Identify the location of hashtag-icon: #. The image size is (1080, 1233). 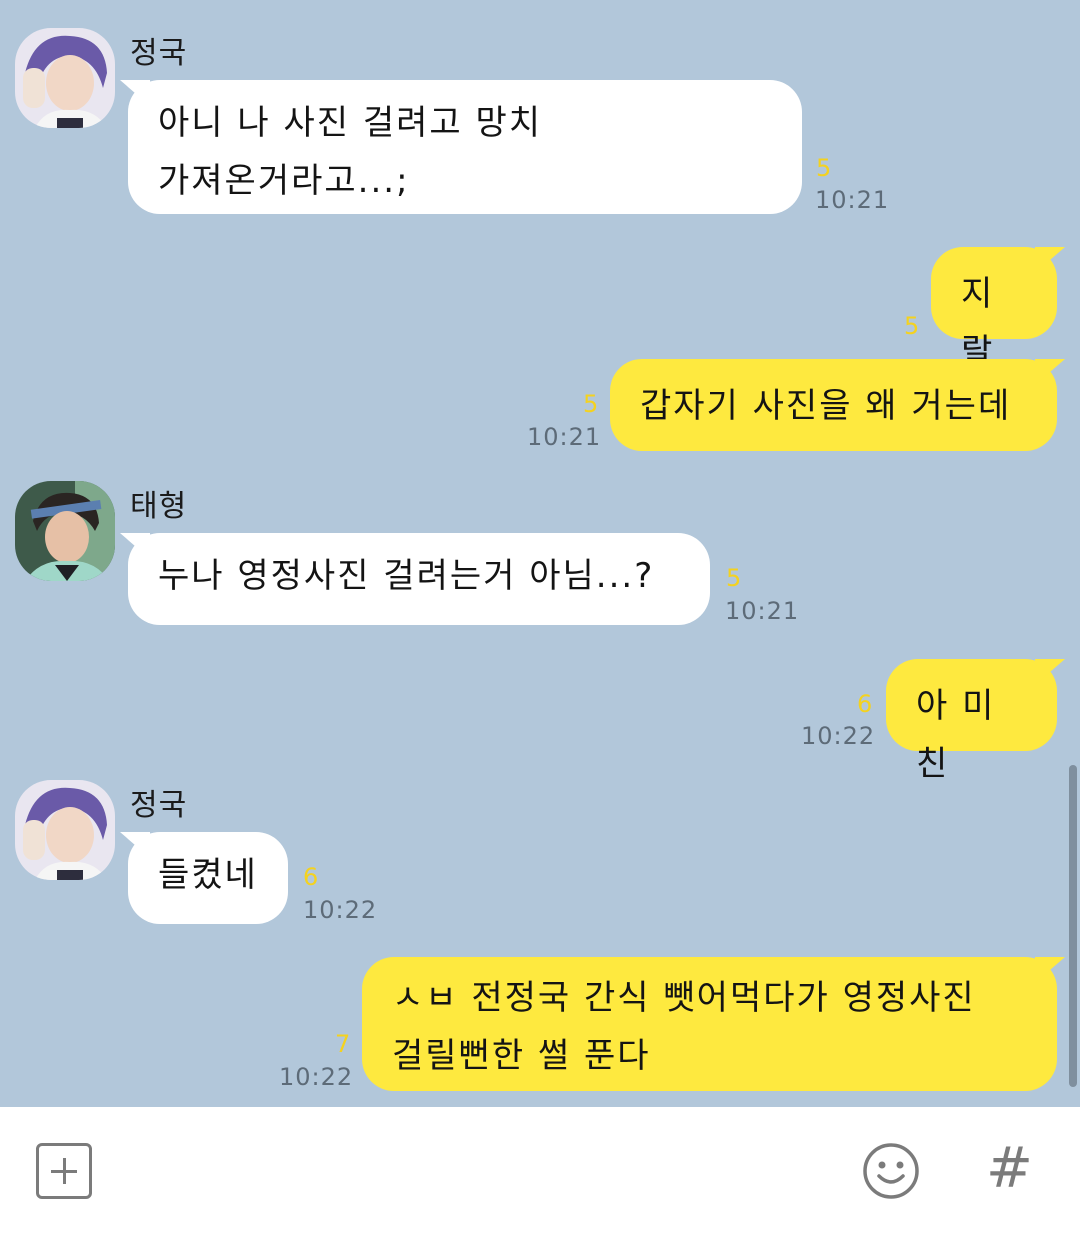
(1009, 1169).